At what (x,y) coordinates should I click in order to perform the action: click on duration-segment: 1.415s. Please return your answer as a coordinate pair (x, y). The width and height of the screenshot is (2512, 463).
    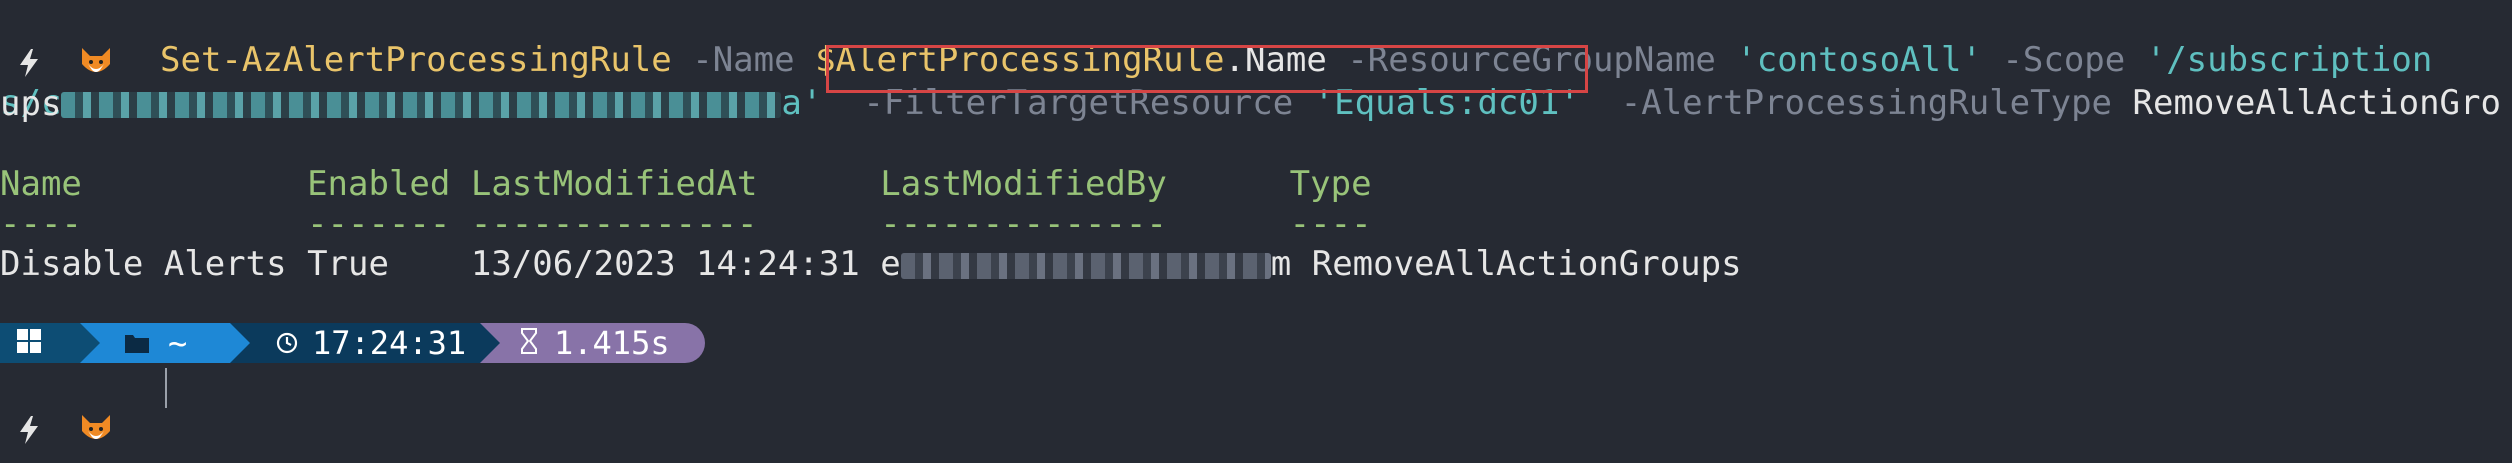
    Looking at the image, I should click on (592, 343).